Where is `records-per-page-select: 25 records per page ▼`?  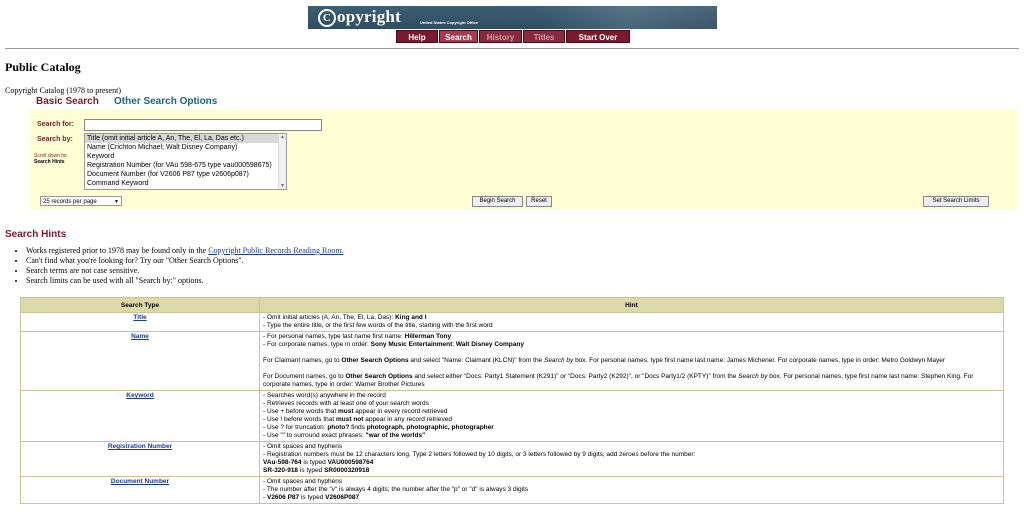
records-per-page-select: 25 records per page ▼ is located at coordinates (81, 201).